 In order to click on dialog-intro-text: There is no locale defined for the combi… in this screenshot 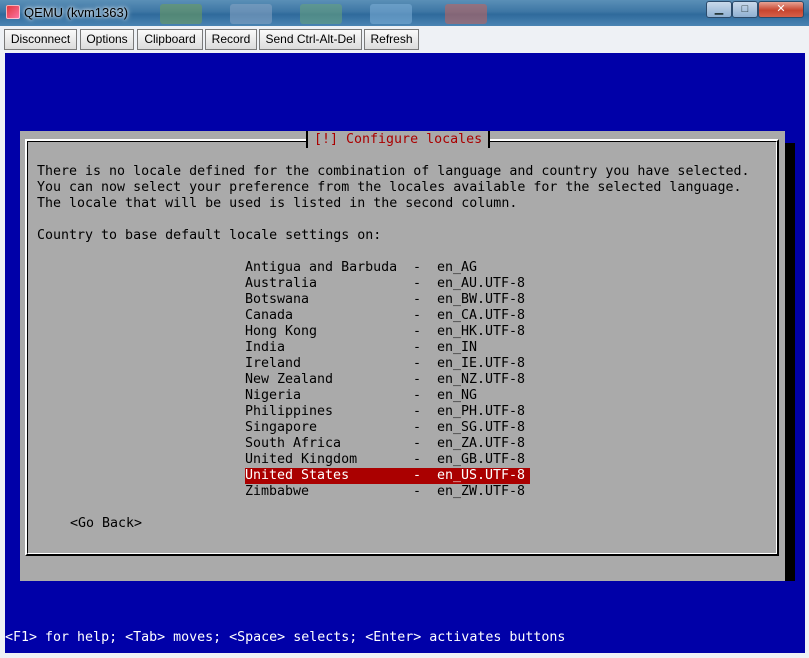, I will do `click(393, 187)`.